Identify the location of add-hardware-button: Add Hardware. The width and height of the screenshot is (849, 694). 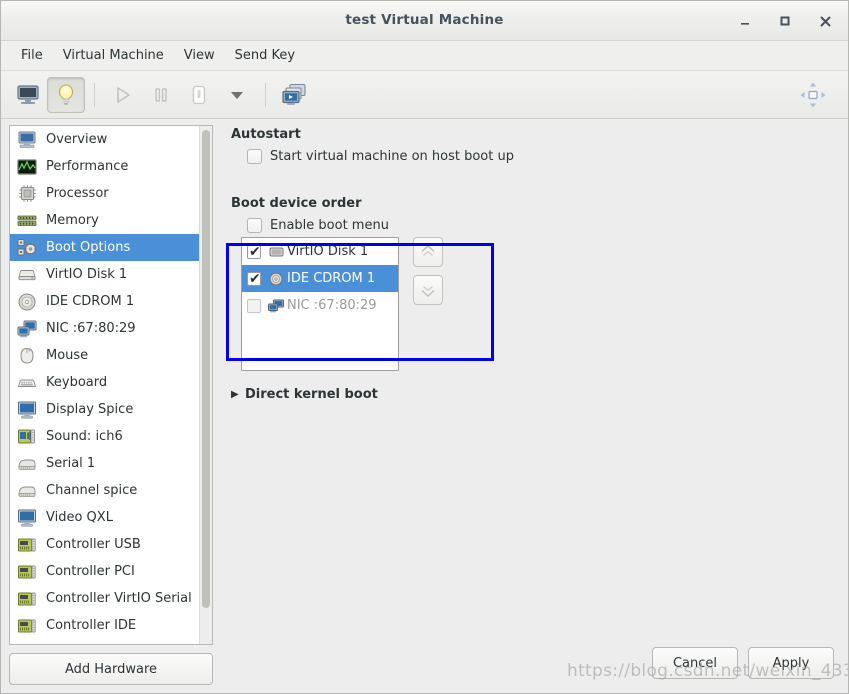
(111, 669).